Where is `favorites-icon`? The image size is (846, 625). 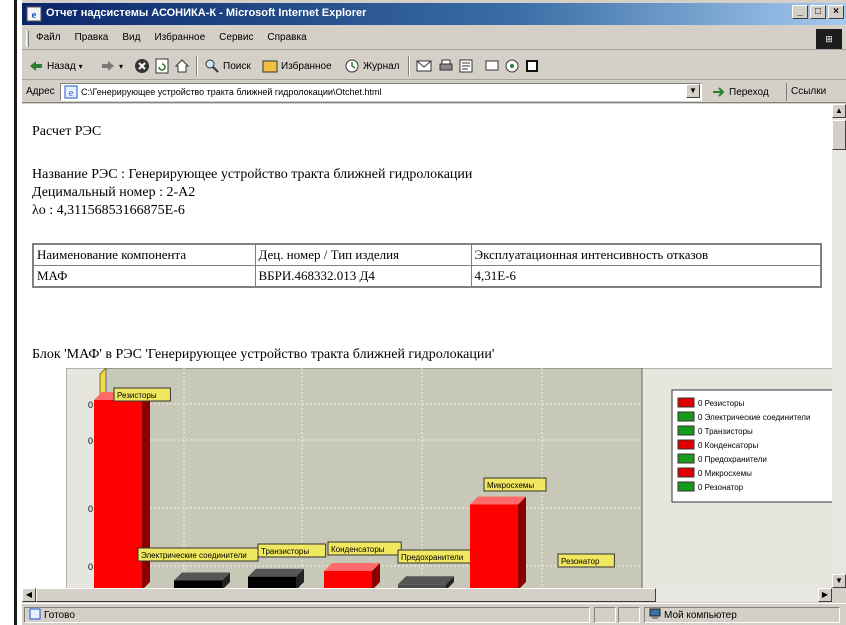 favorites-icon is located at coordinates (270, 66).